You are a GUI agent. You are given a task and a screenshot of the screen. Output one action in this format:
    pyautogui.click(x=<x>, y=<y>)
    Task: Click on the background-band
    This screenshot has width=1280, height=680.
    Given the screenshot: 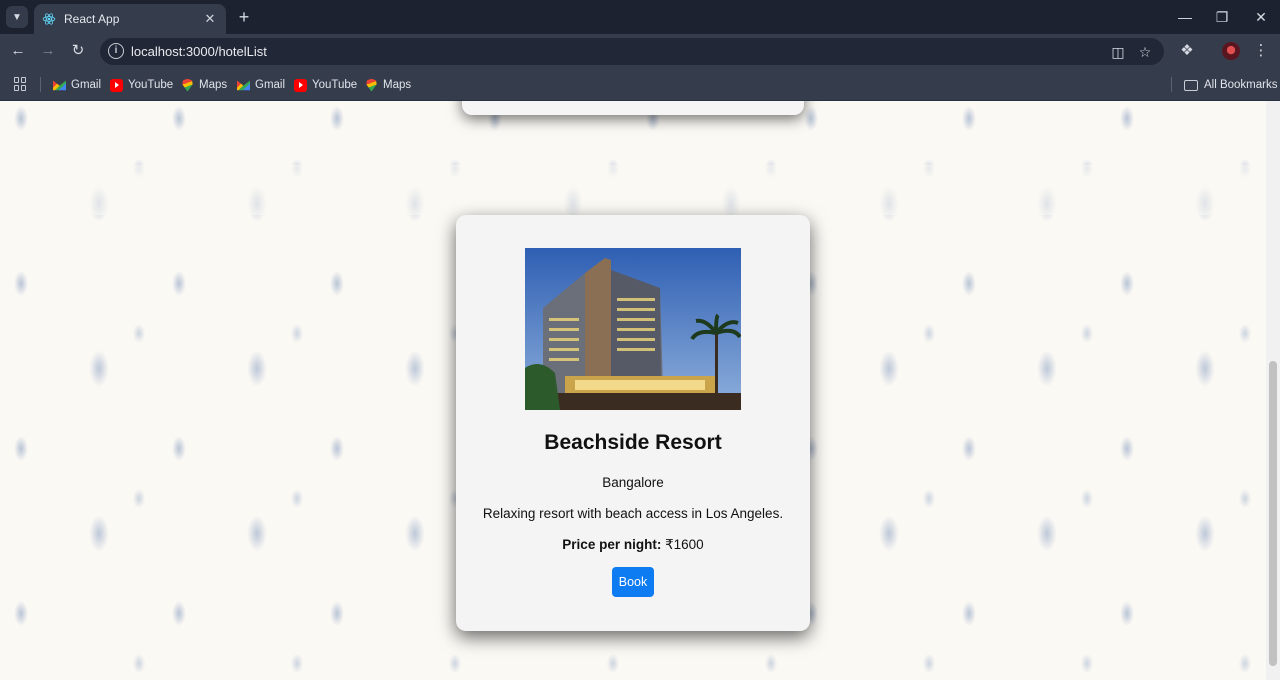 What is the action you would take?
    pyautogui.click(x=633, y=190)
    